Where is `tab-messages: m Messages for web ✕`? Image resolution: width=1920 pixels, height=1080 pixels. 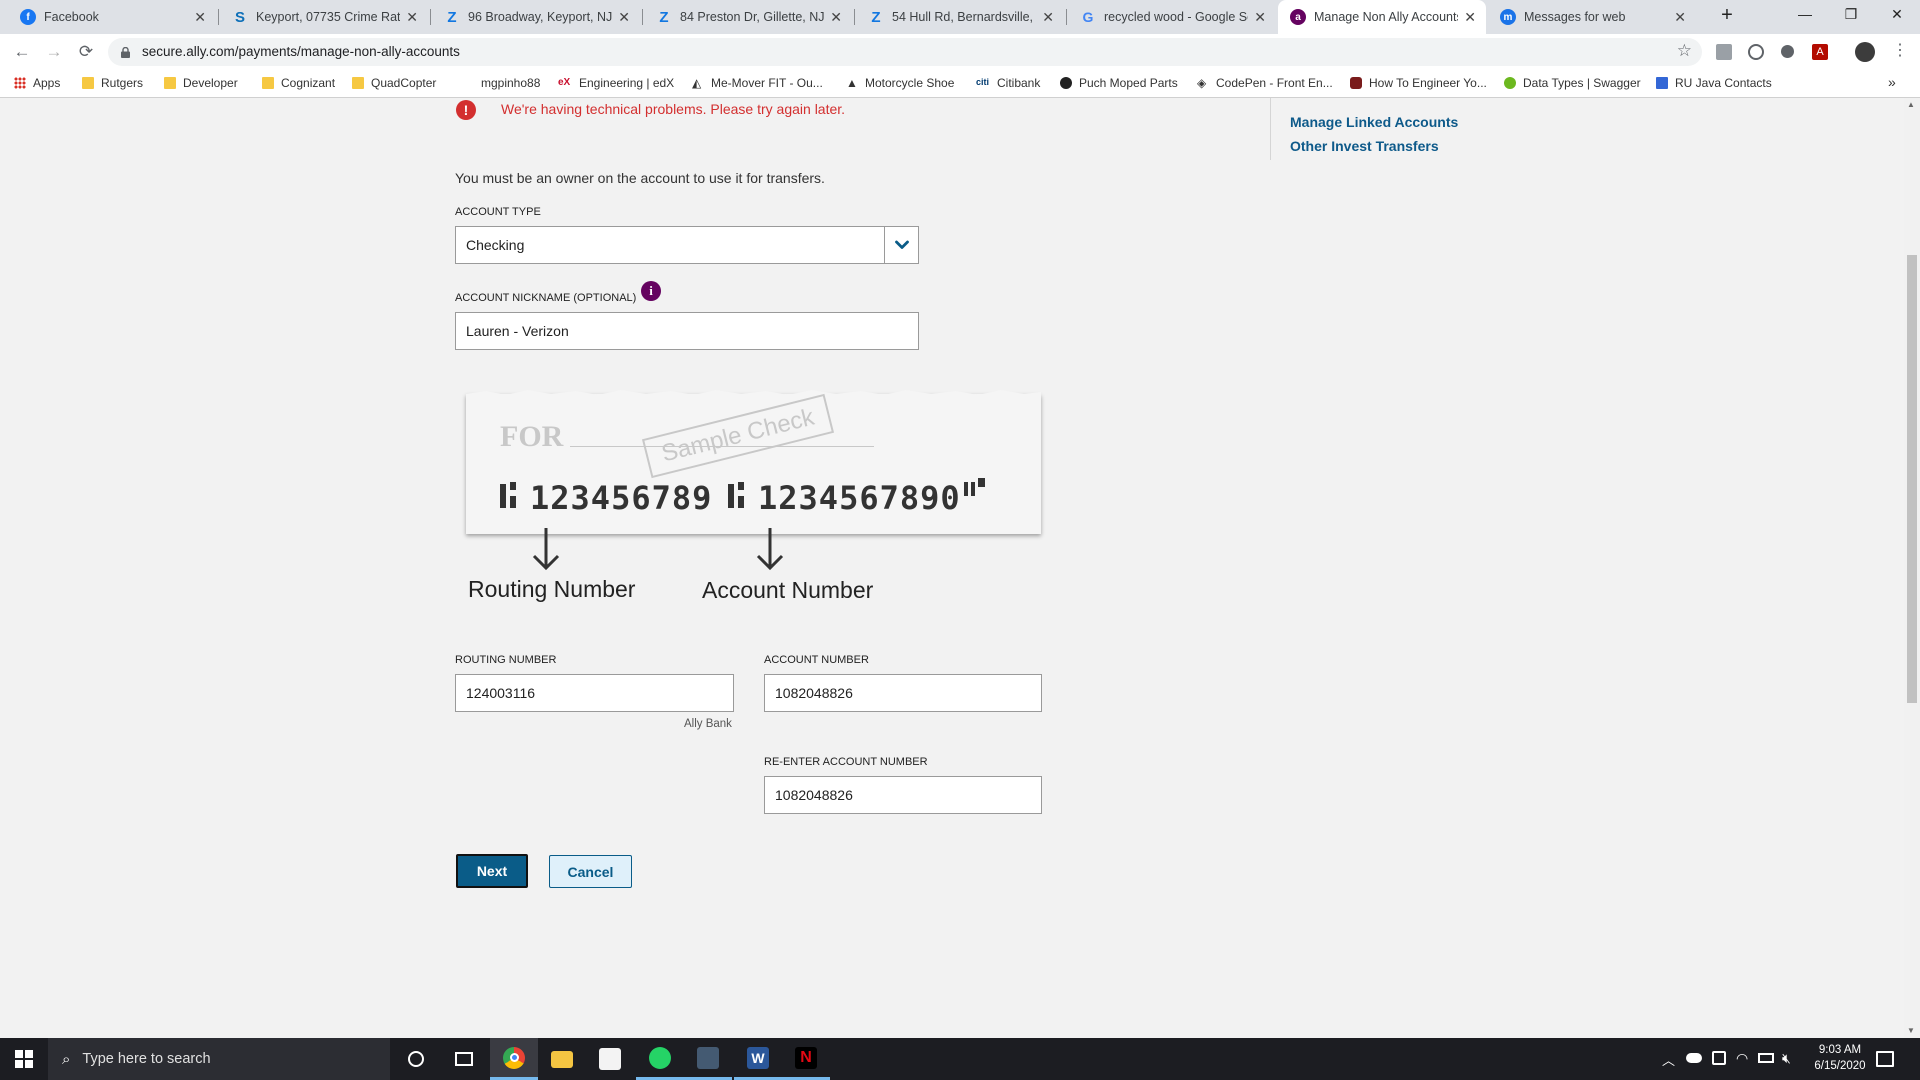 tab-messages: m Messages for web ✕ is located at coordinates (1592, 17).